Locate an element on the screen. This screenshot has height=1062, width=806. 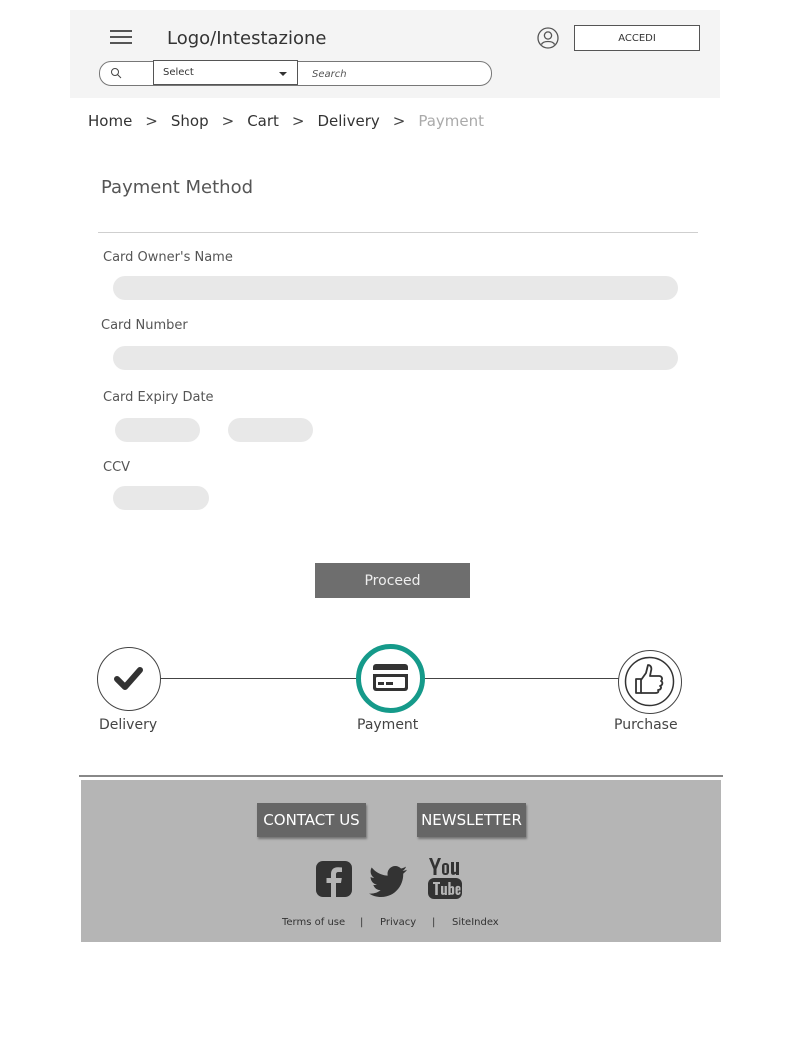
card-owner-field is located at coordinates (395, 288).